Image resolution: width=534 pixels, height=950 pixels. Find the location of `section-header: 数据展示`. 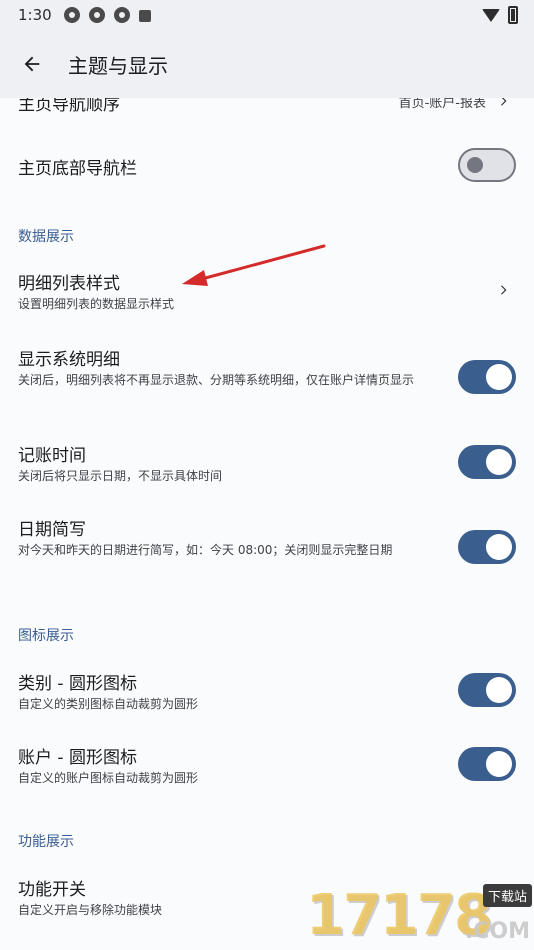

section-header: 数据展示 is located at coordinates (46, 237).